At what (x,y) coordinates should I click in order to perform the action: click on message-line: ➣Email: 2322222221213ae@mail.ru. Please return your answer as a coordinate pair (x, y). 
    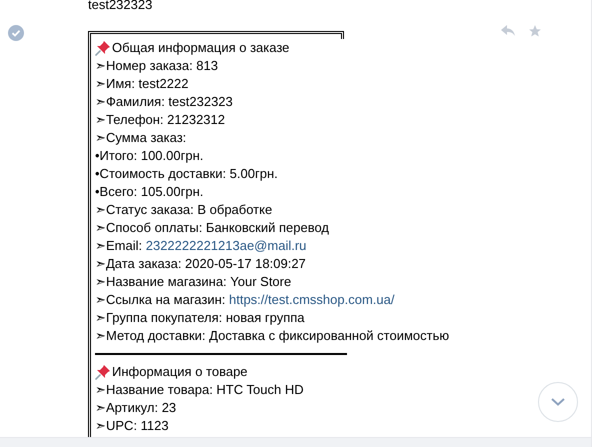
    Looking at the image, I should click on (200, 246).